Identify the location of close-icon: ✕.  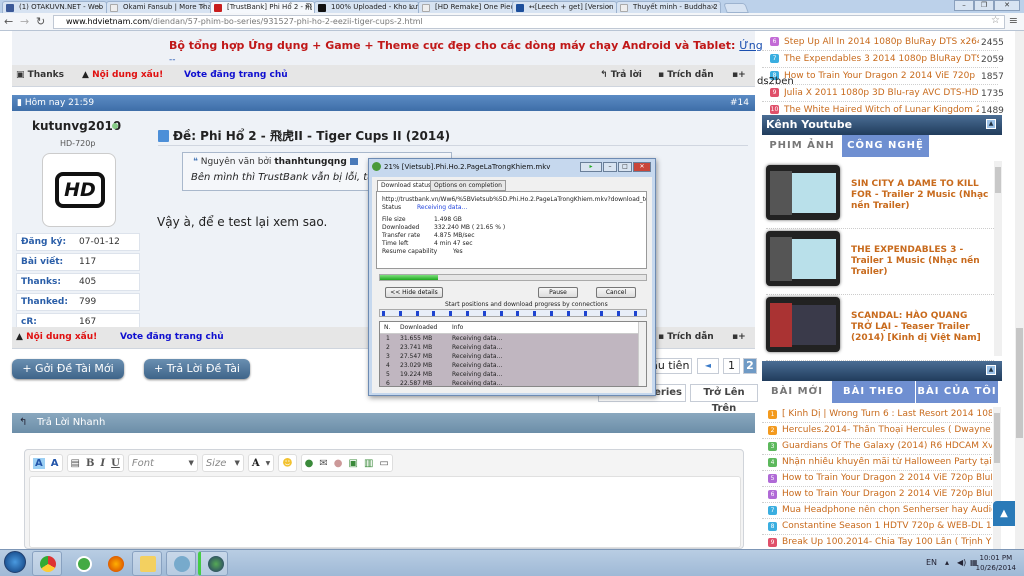
(642, 167).